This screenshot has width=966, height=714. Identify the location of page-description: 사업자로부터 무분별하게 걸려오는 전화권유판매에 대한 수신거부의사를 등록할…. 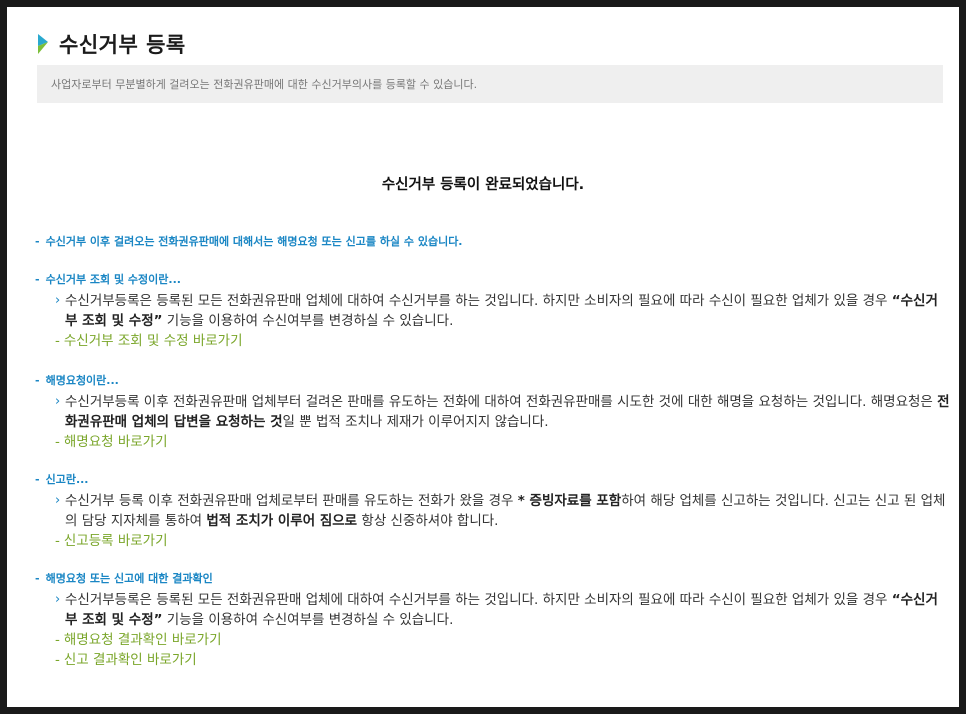
(264, 84).